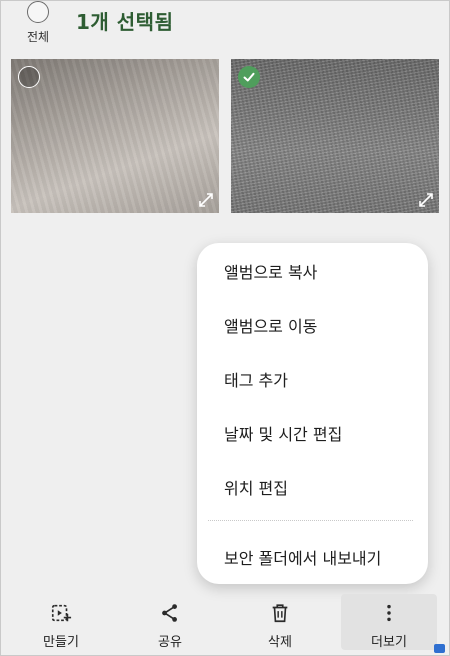 Image resolution: width=450 pixels, height=656 pixels. What do you see at coordinates (439, 648) in the screenshot?
I see `corner-badge-icon` at bounding box center [439, 648].